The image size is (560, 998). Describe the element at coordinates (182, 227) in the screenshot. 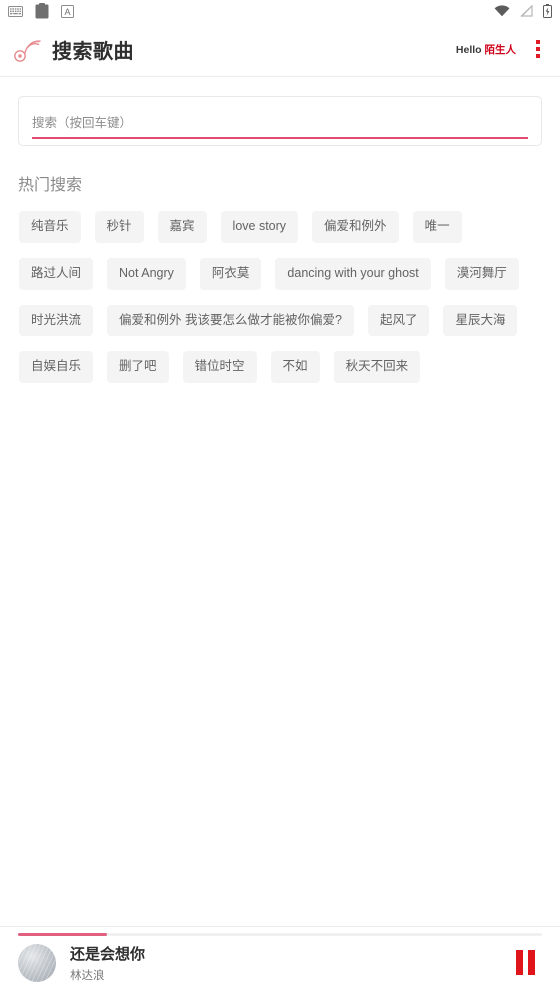

I see `hot-tag: 嘉宾` at that location.